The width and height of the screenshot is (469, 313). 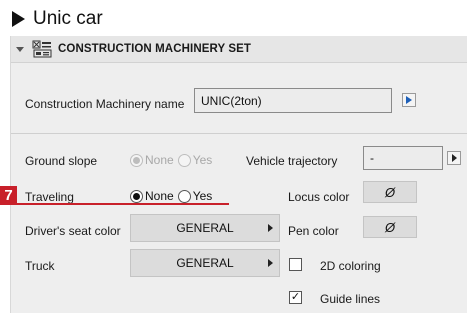 I want to click on truck-dropdown: GENERAL, so click(x=205, y=263).